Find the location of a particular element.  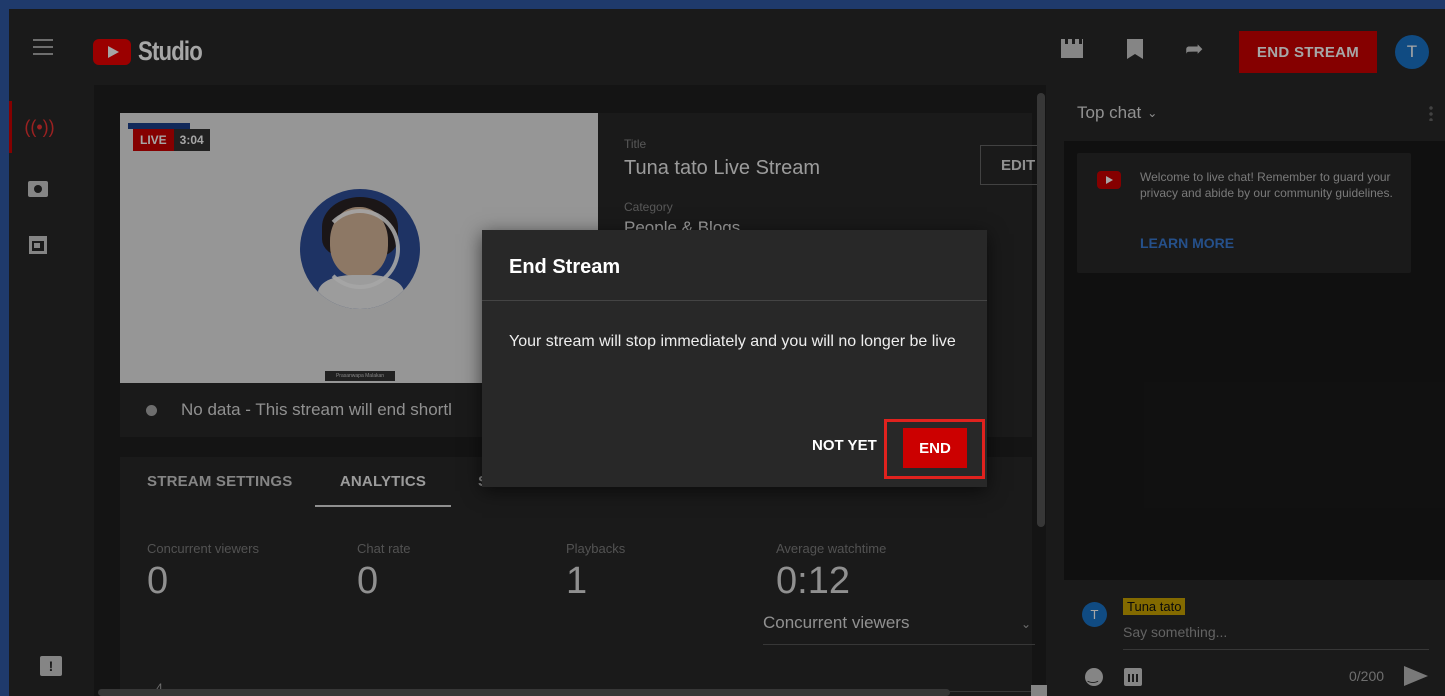

not-yet-button: NOT YET is located at coordinates (844, 445).